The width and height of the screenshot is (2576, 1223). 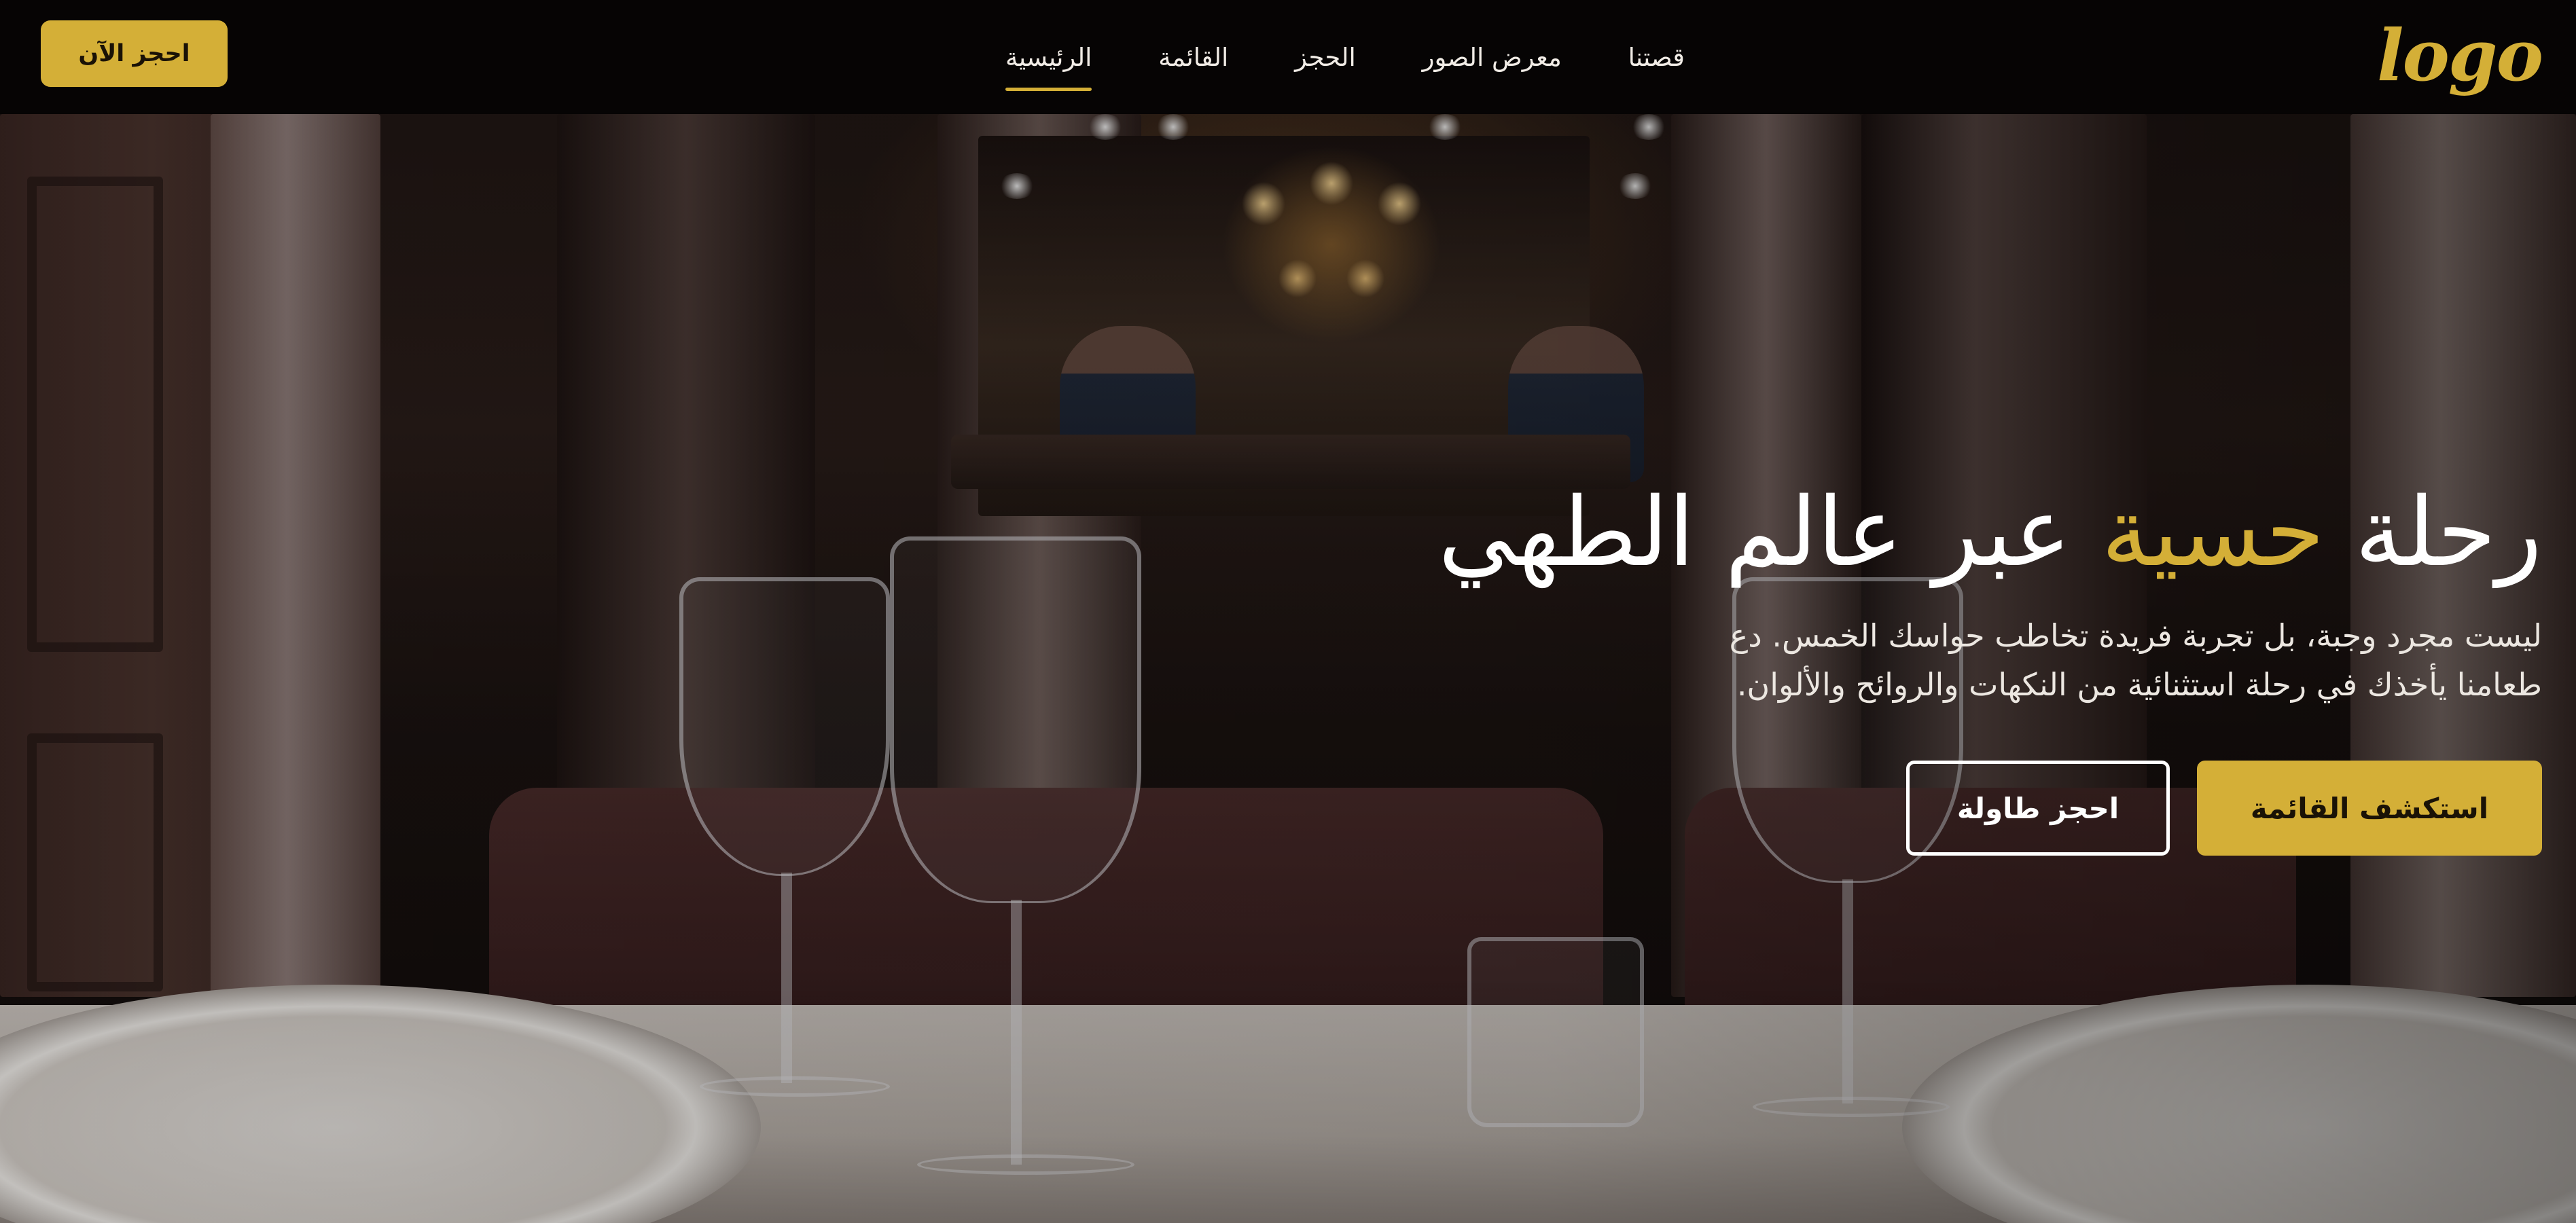 I want to click on explore-menu-button: استكشف القائمة, so click(x=2370, y=808).